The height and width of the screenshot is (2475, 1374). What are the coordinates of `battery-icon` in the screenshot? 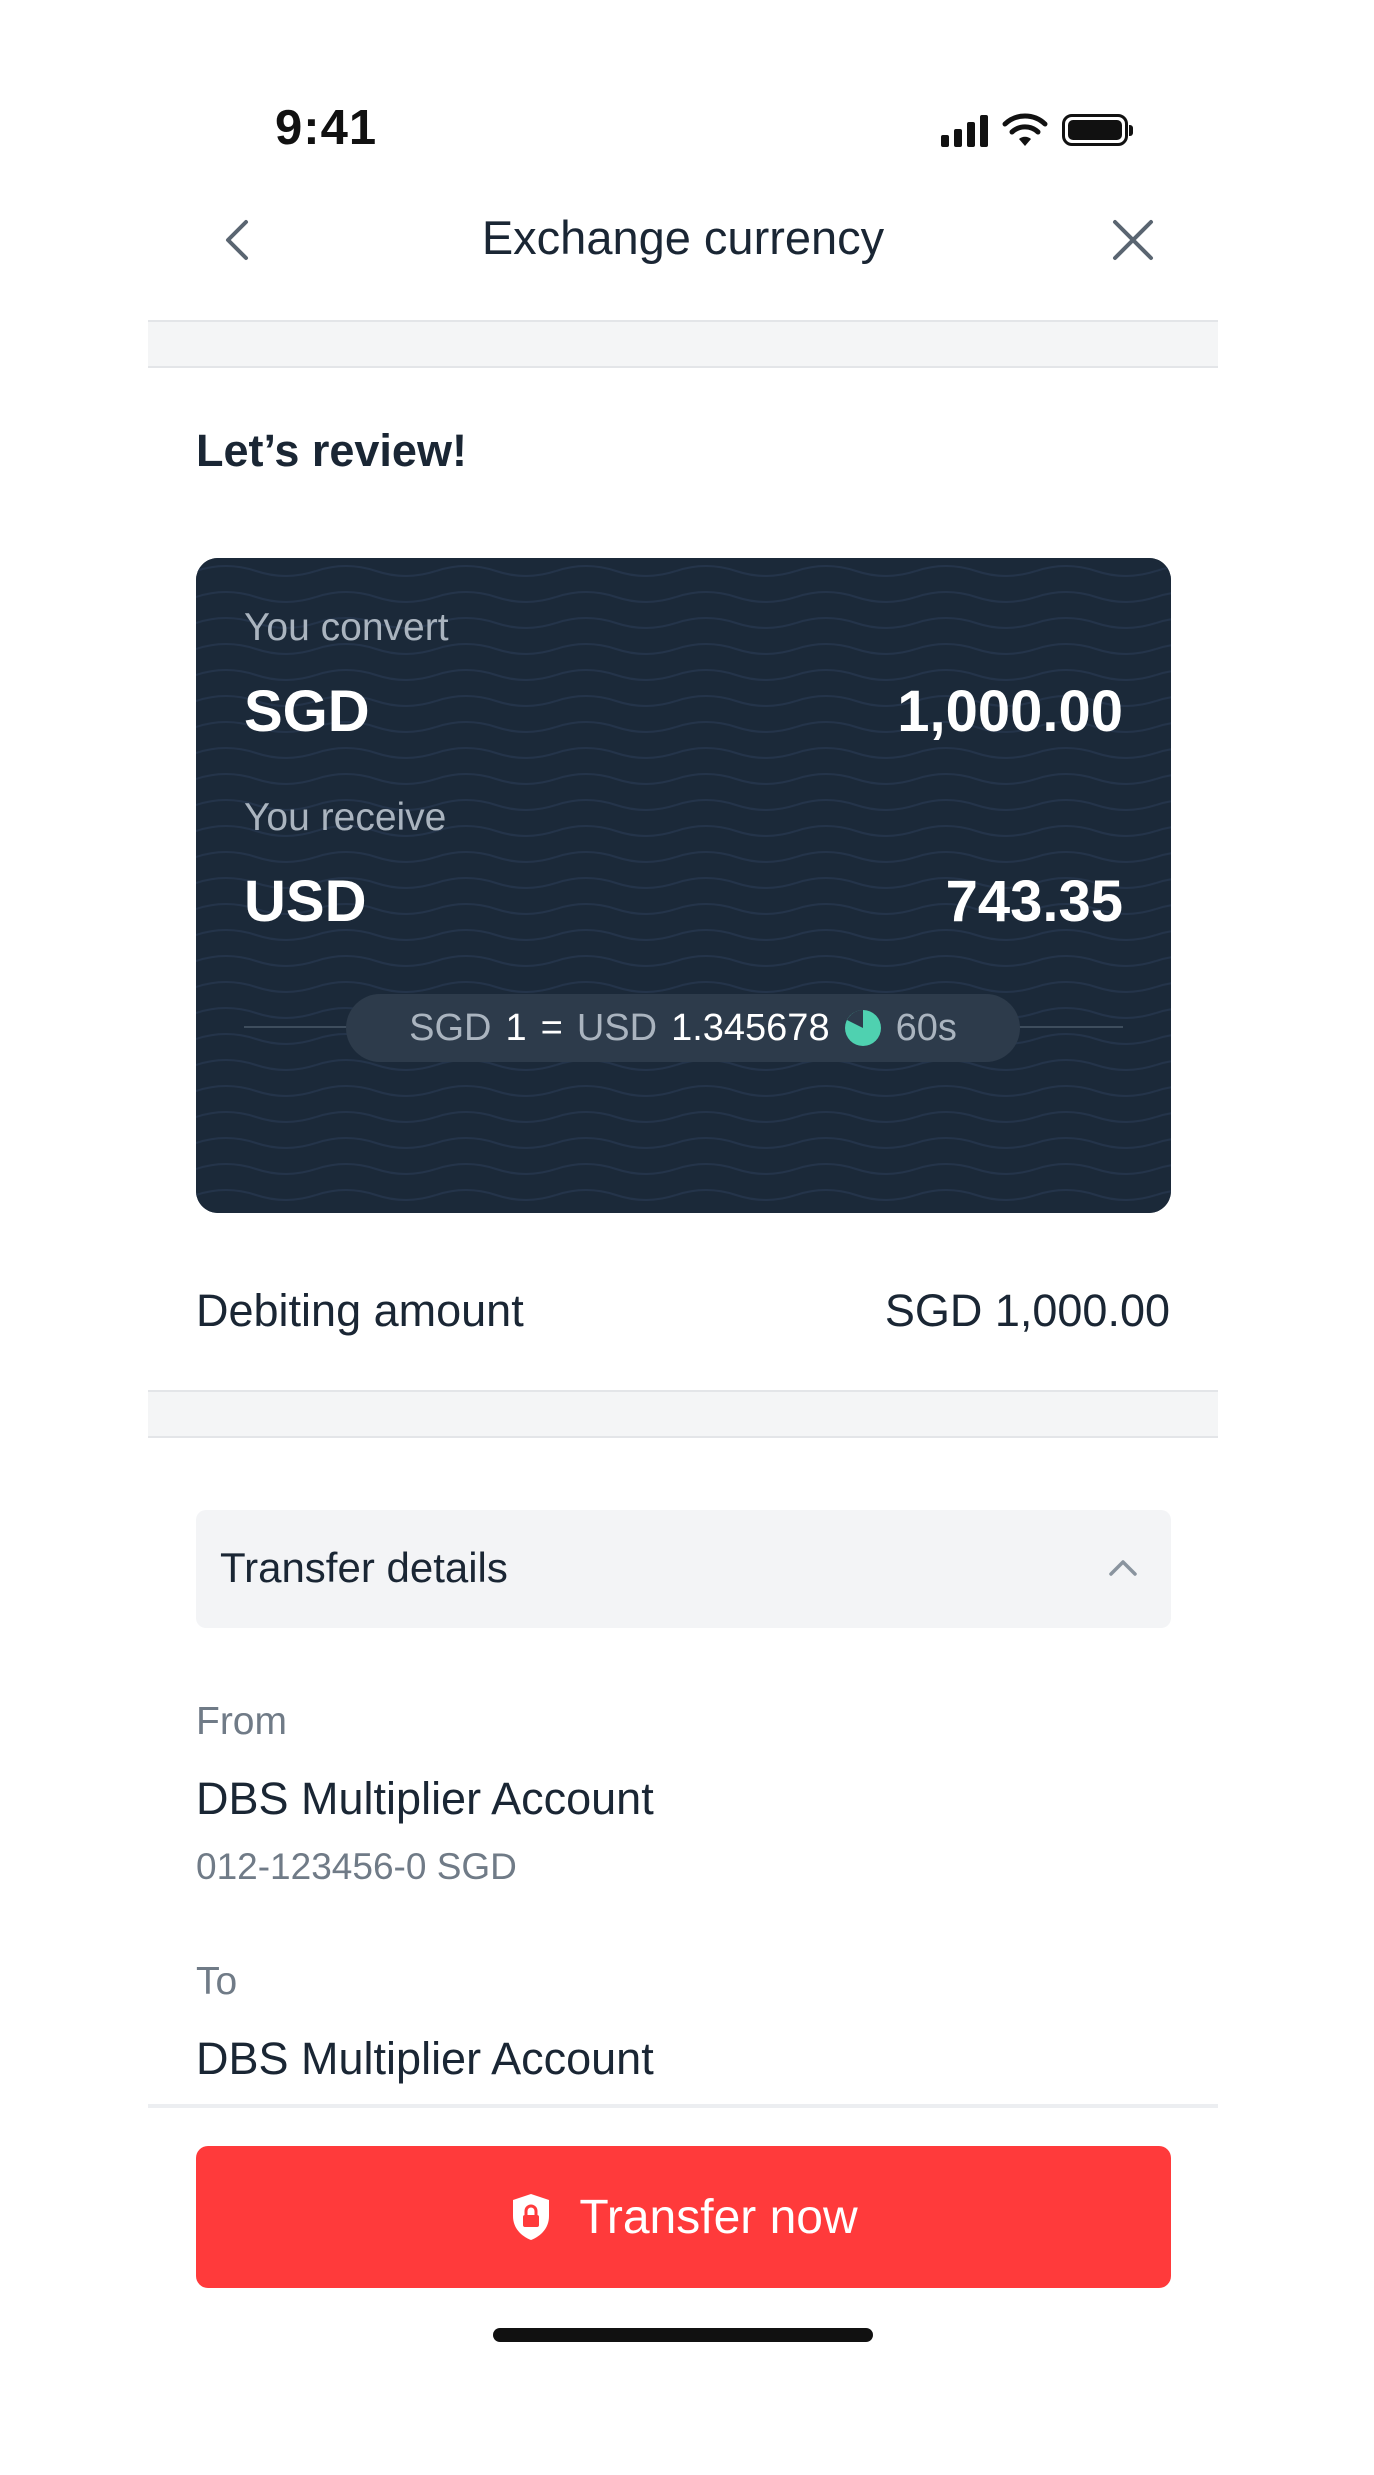 It's located at (1097, 130).